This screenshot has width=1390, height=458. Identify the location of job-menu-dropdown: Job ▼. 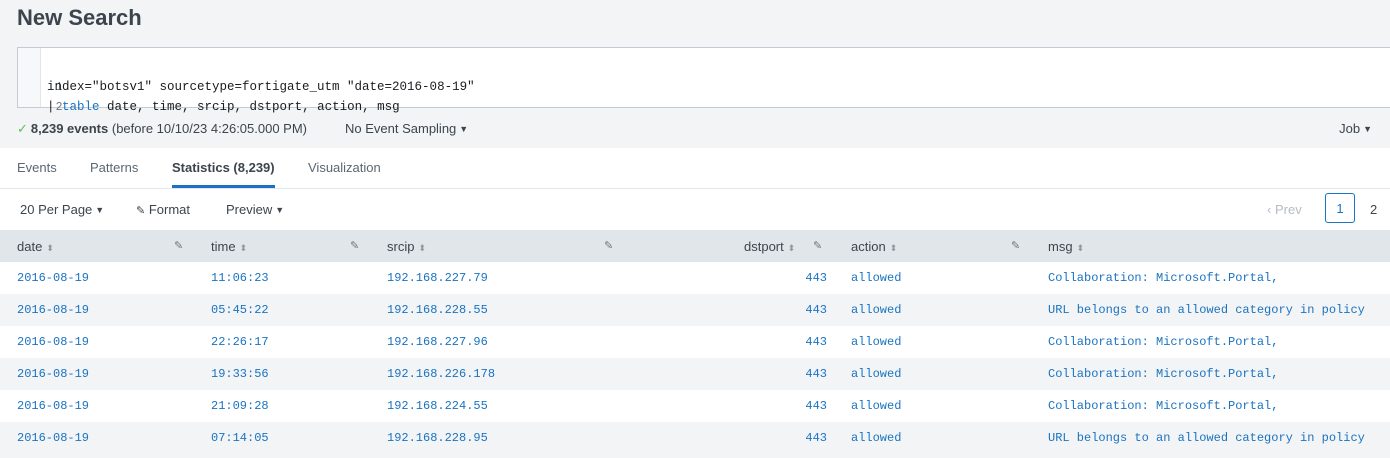
(1355, 129).